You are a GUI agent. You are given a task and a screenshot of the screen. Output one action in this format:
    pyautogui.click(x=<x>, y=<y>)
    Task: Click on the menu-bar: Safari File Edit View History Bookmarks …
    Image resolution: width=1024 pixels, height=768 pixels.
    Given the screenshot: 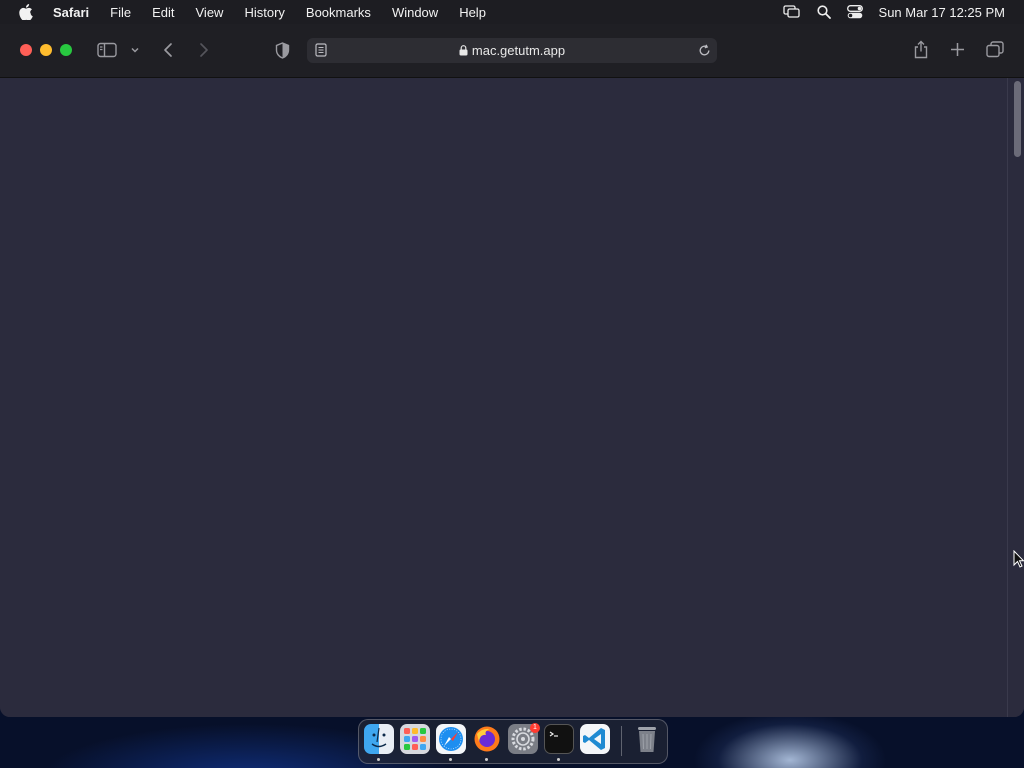 What is the action you would take?
    pyautogui.click(x=512, y=12)
    